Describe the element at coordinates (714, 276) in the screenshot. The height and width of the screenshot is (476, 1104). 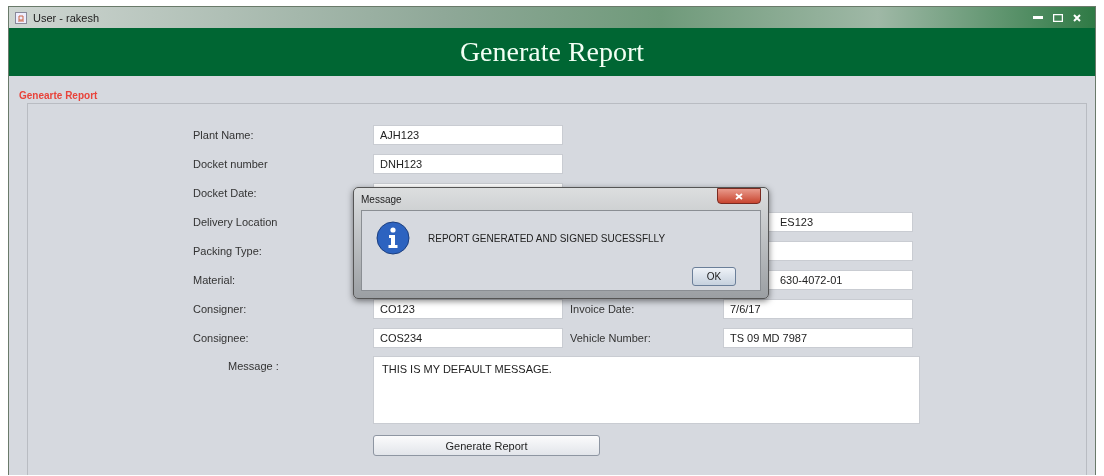
I see `ok-button: OK` at that location.